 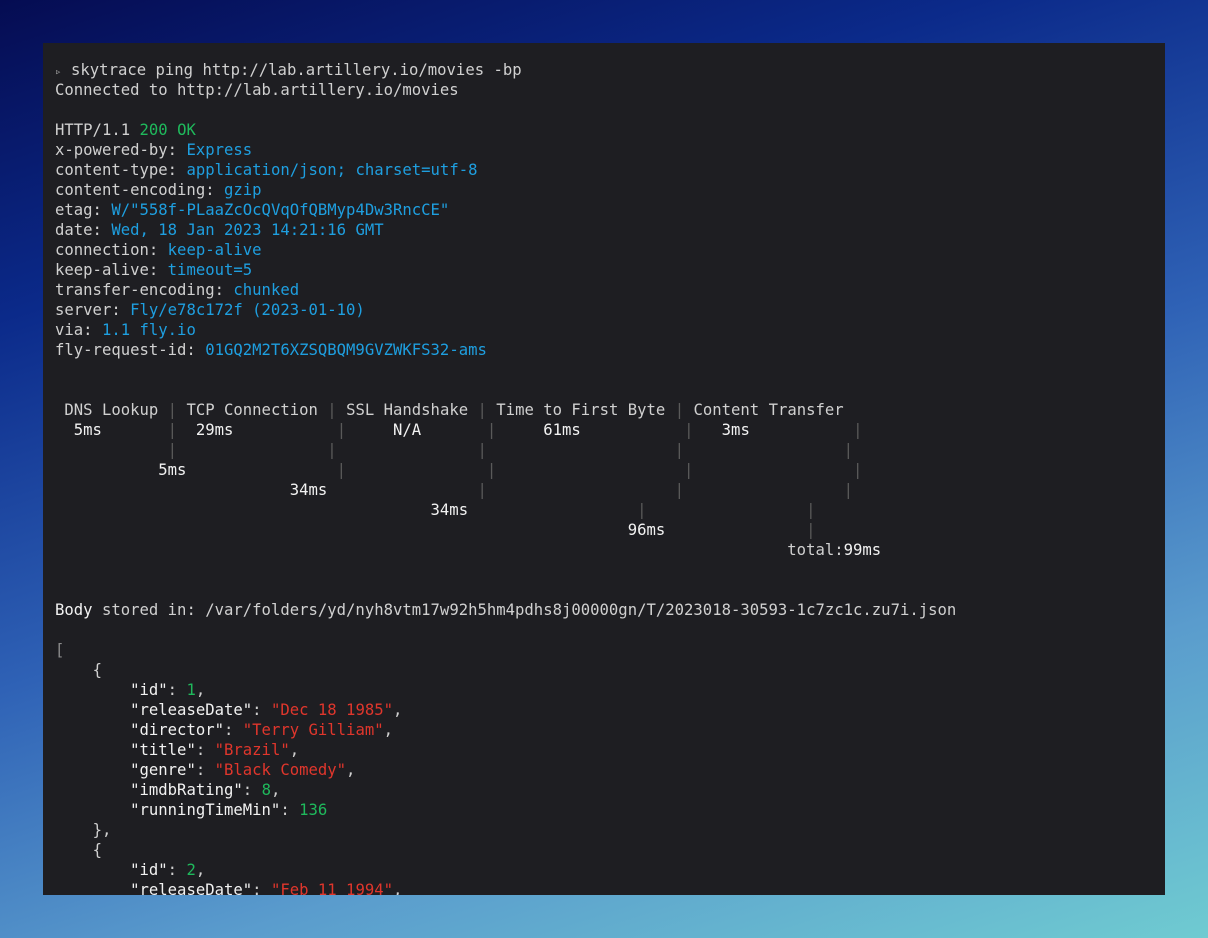 What do you see at coordinates (280, 770) in the screenshot?
I see `json-value: "Black Comedy"` at bounding box center [280, 770].